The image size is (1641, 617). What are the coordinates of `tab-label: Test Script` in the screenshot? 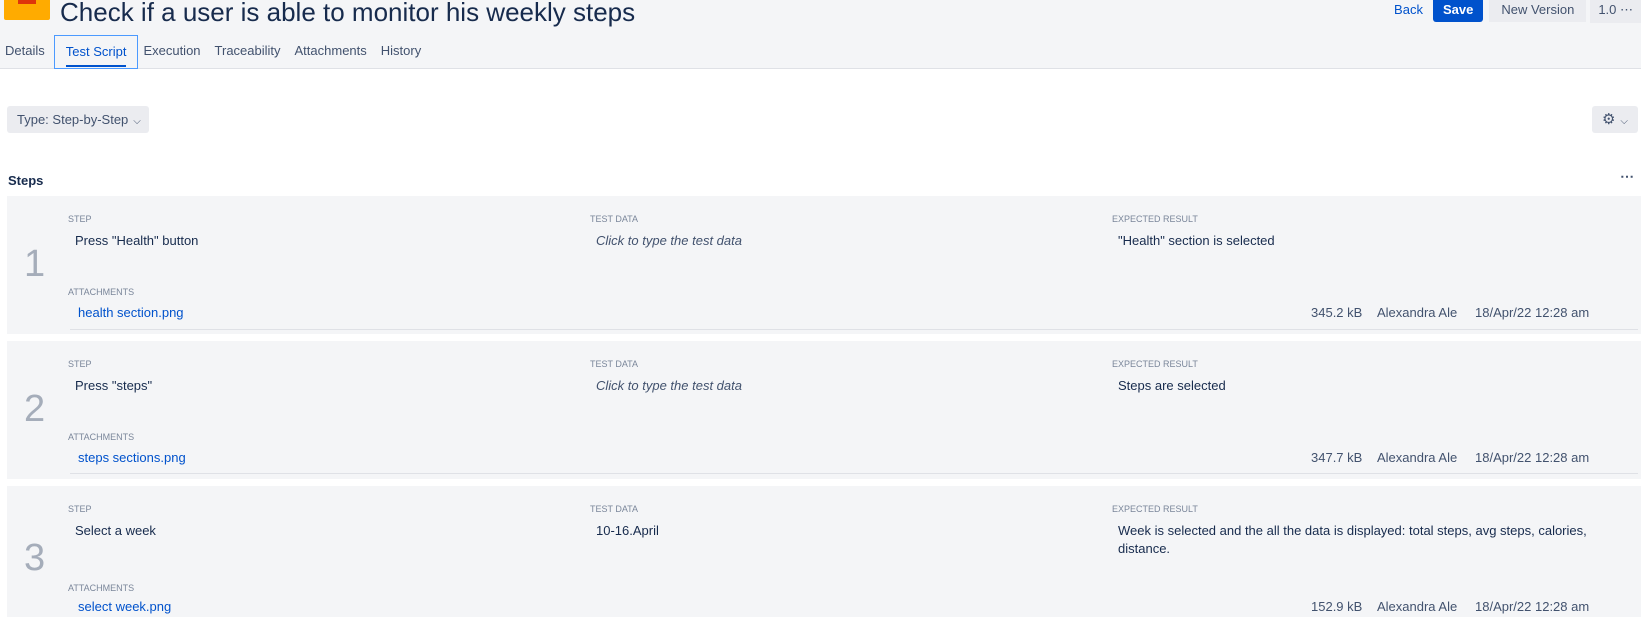 It's located at (96, 55).